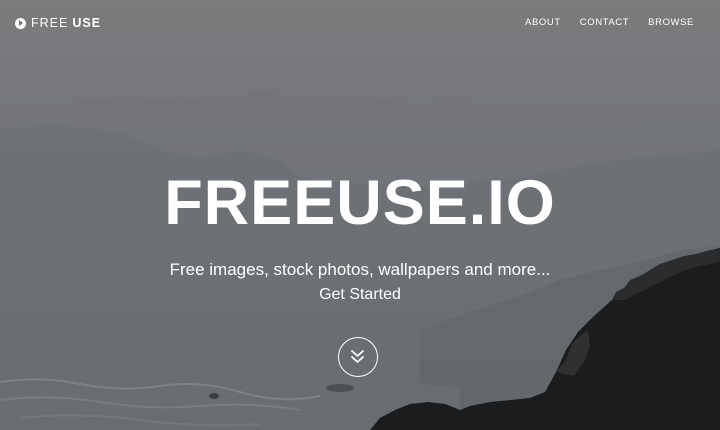  Describe the element at coordinates (20, 23) in the screenshot. I see `play-circle-icon` at that location.